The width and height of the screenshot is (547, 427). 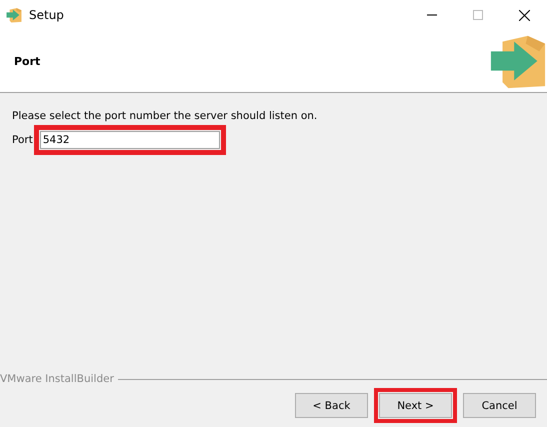 What do you see at coordinates (478, 15) in the screenshot?
I see `maximize-icon` at bounding box center [478, 15].